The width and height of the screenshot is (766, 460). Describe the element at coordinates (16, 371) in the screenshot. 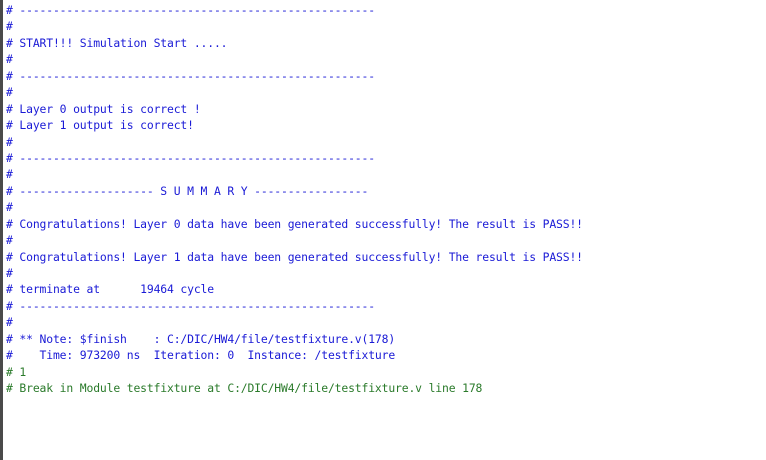

I see `transcript-line: # 1` at that location.